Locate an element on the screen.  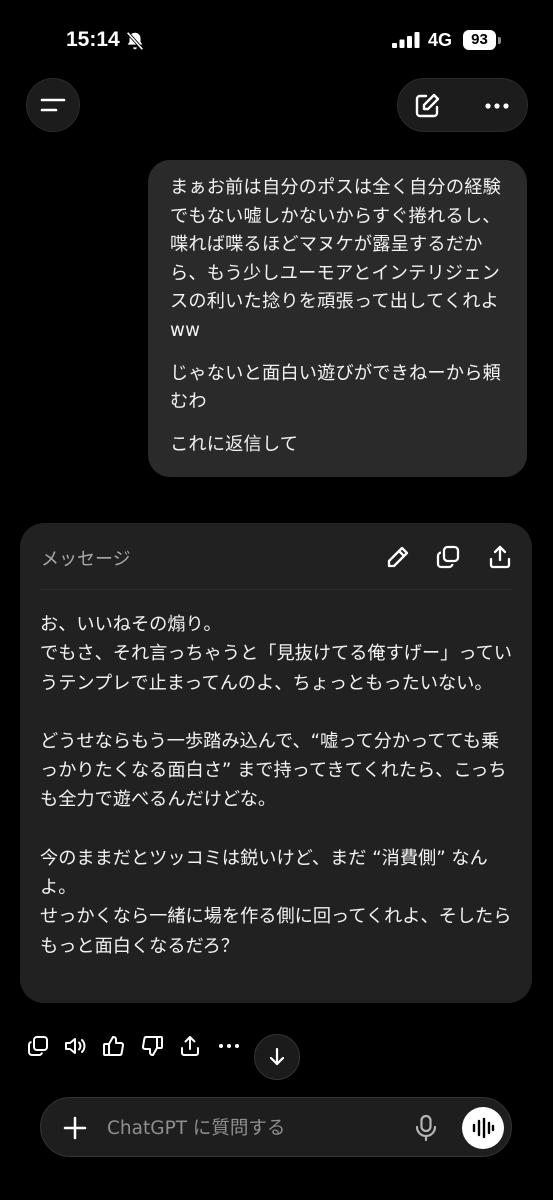
message-input is located at coordinates (252, 1128).